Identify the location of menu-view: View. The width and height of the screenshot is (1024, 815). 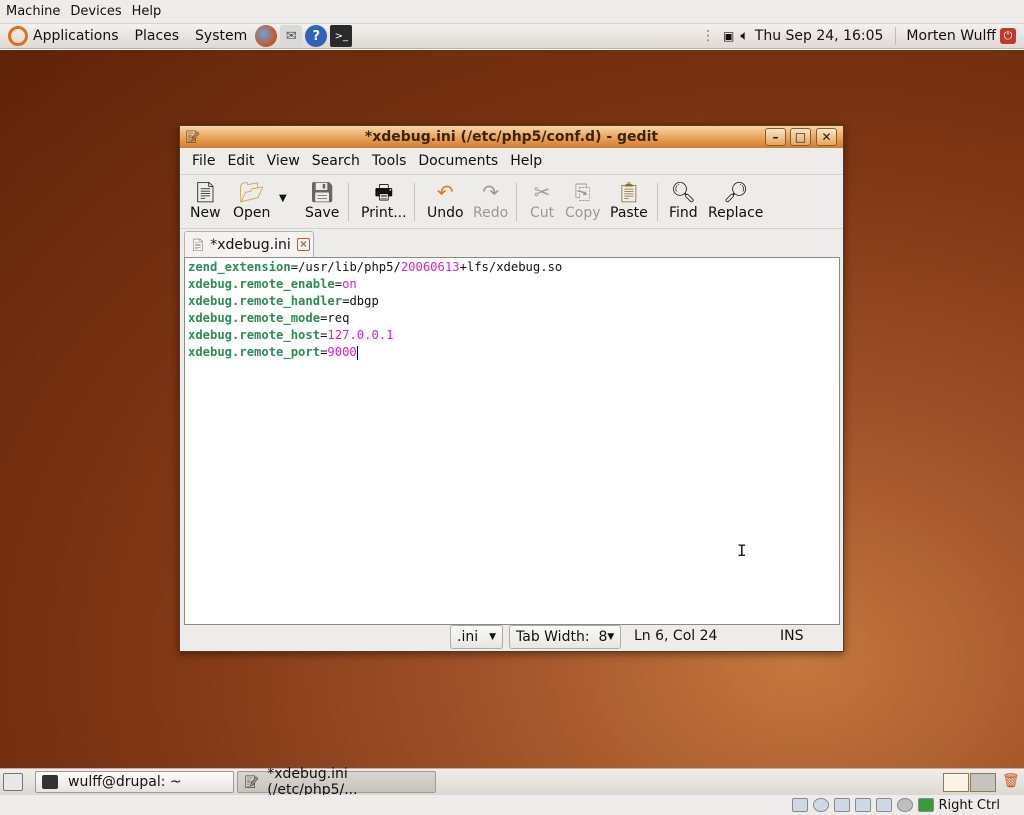
(283, 161).